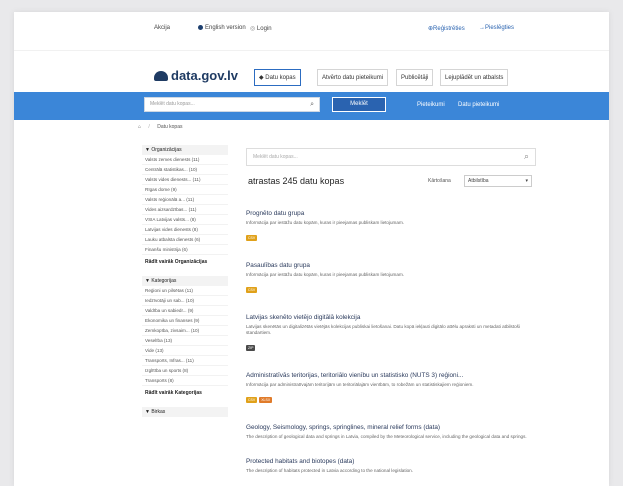 This screenshot has width=623, height=486. I want to click on format-badges: ZIP, so click(391, 345).